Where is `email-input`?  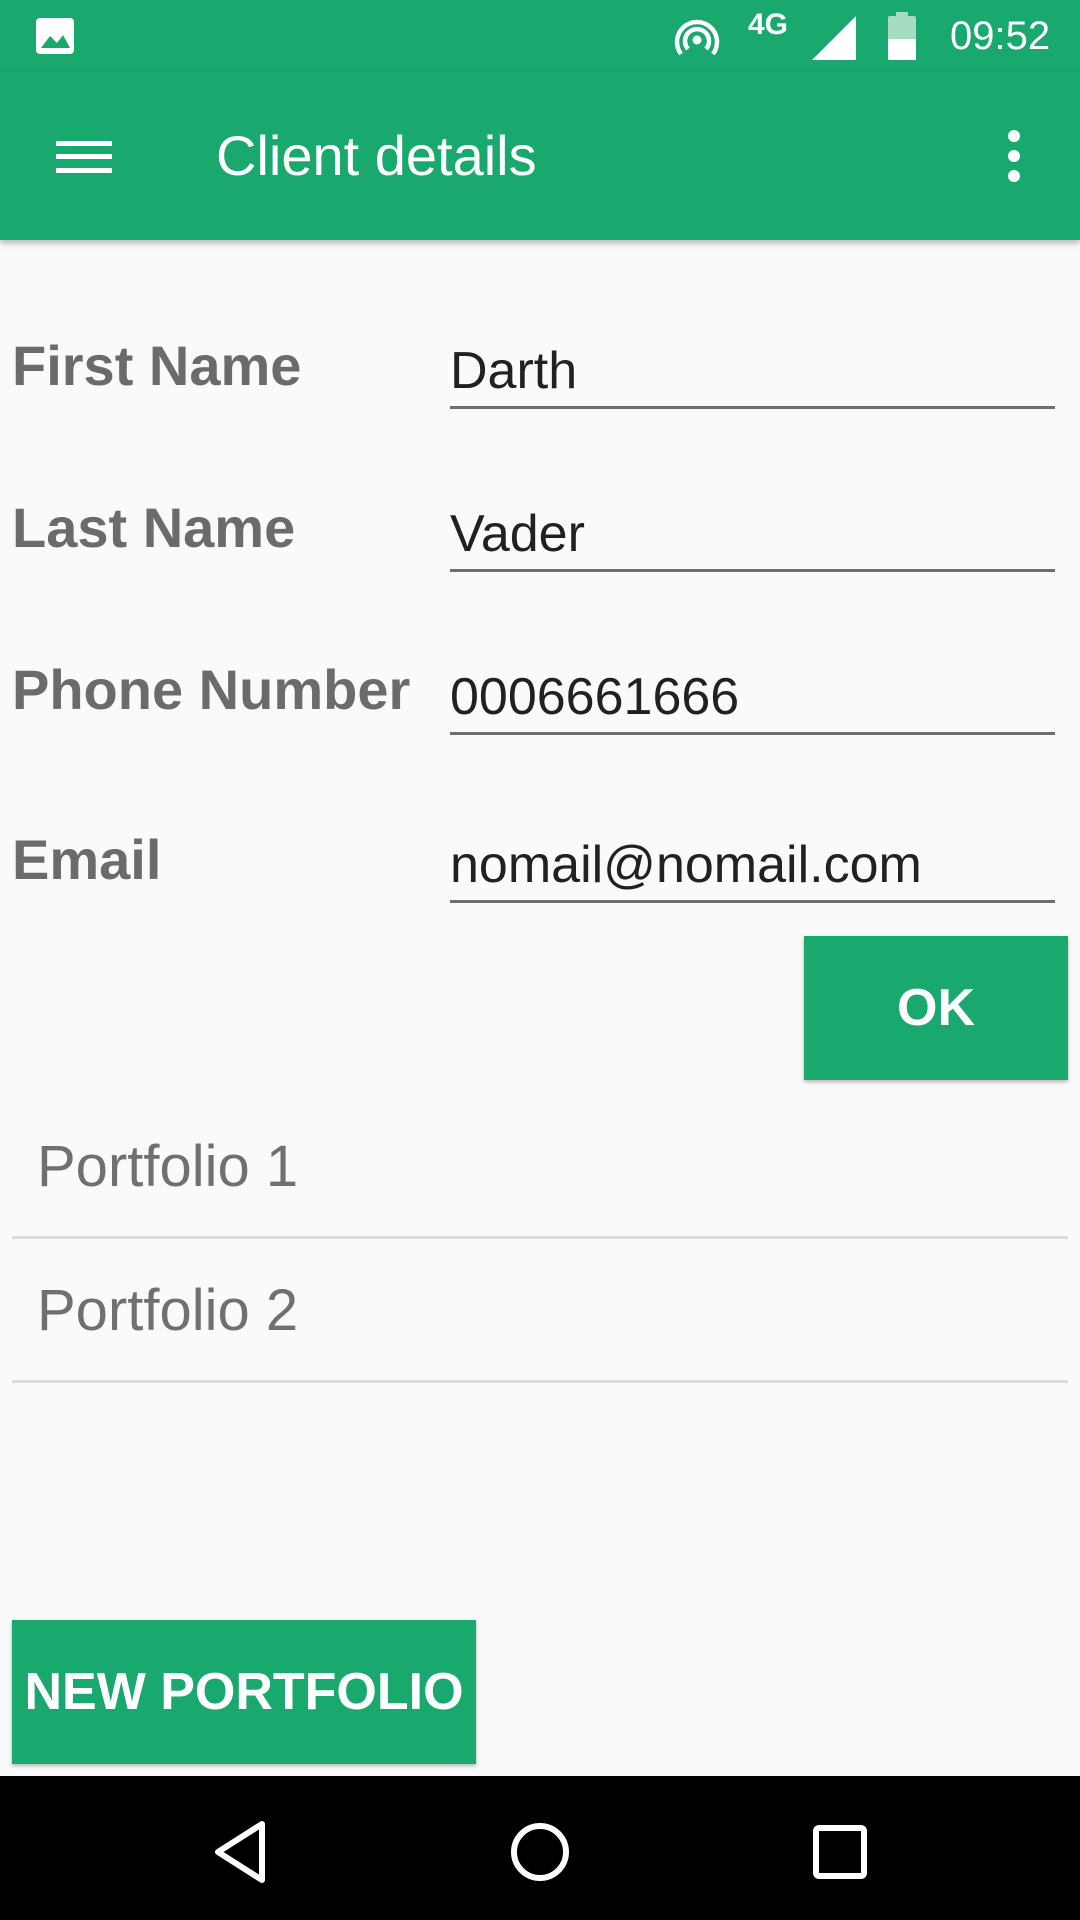 email-input is located at coordinates (752, 866).